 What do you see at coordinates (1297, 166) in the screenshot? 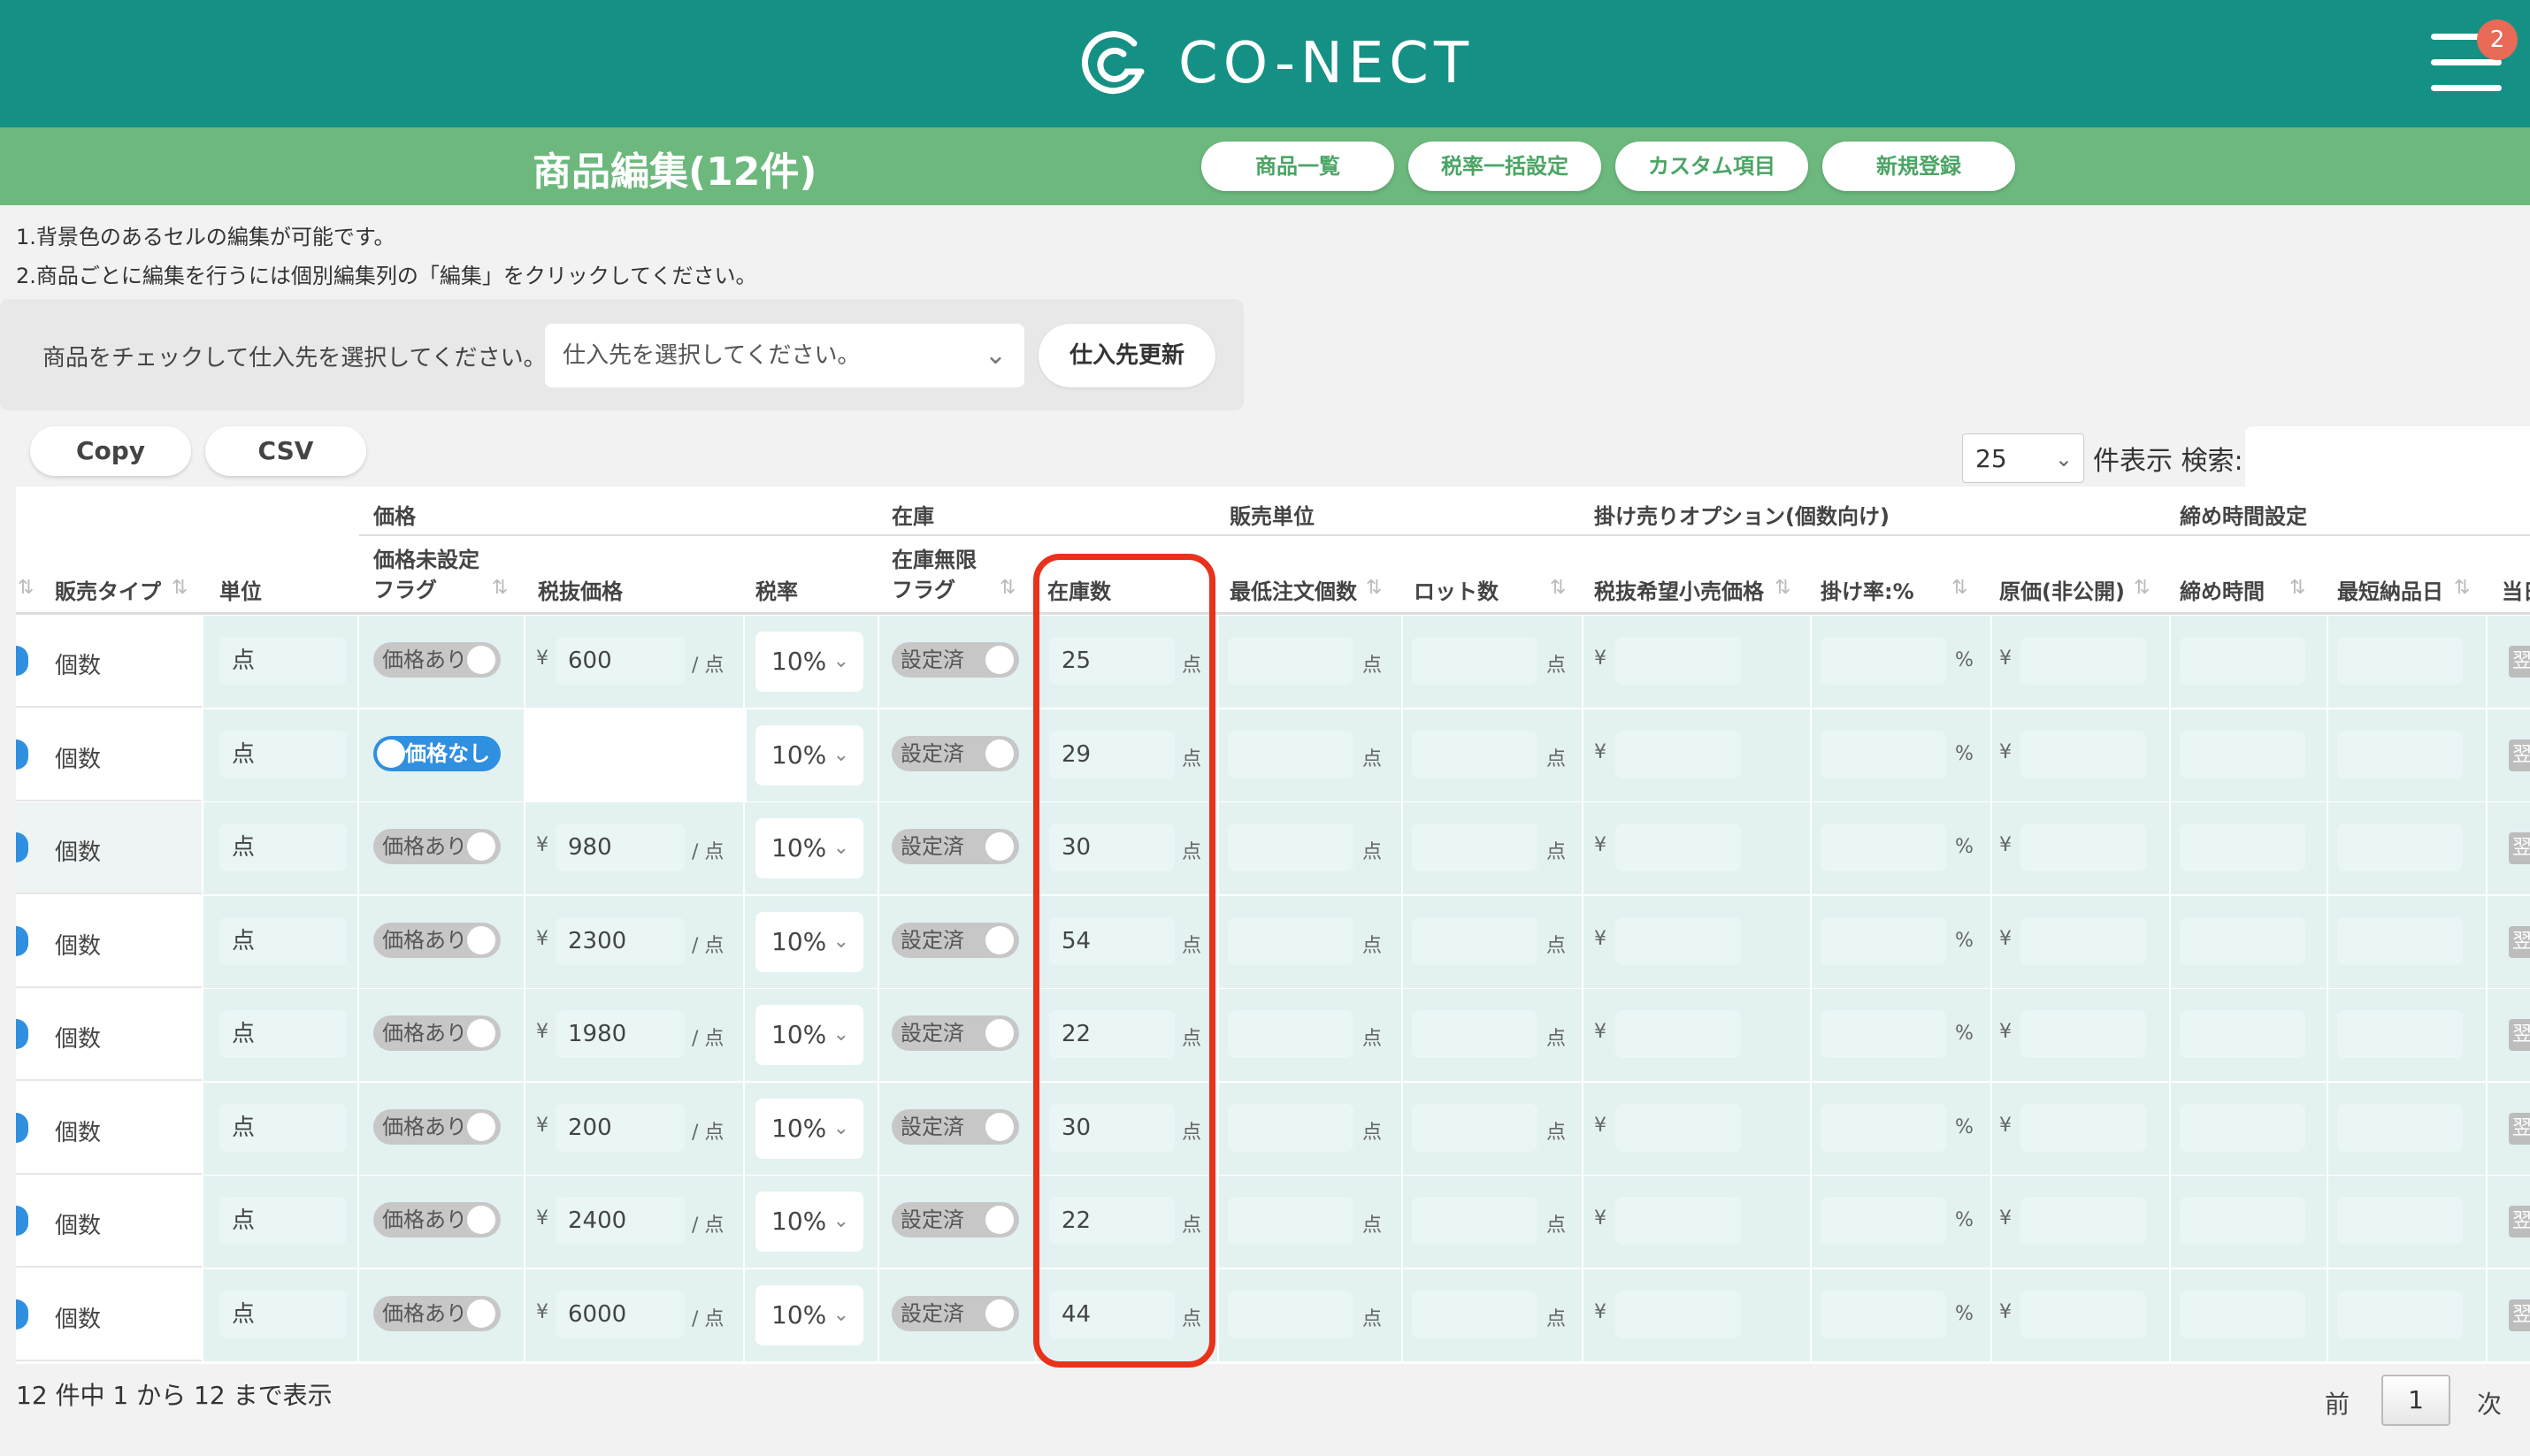
I see `product-list-button: 商品一覧` at bounding box center [1297, 166].